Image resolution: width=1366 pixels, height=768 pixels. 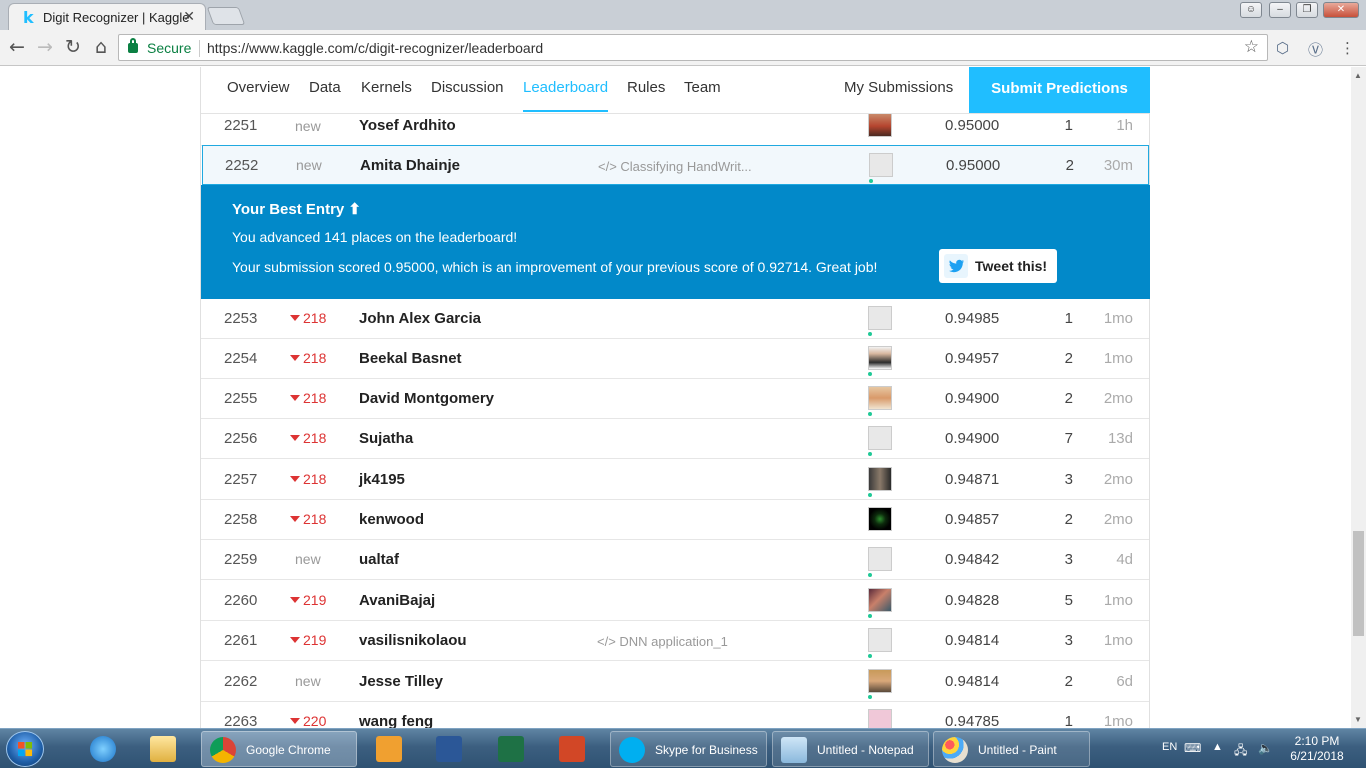 What do you see at coordinates (107, 749) in the screenshot?
I see `taskbar-internet-explorer` at bounding box center [107, 749].